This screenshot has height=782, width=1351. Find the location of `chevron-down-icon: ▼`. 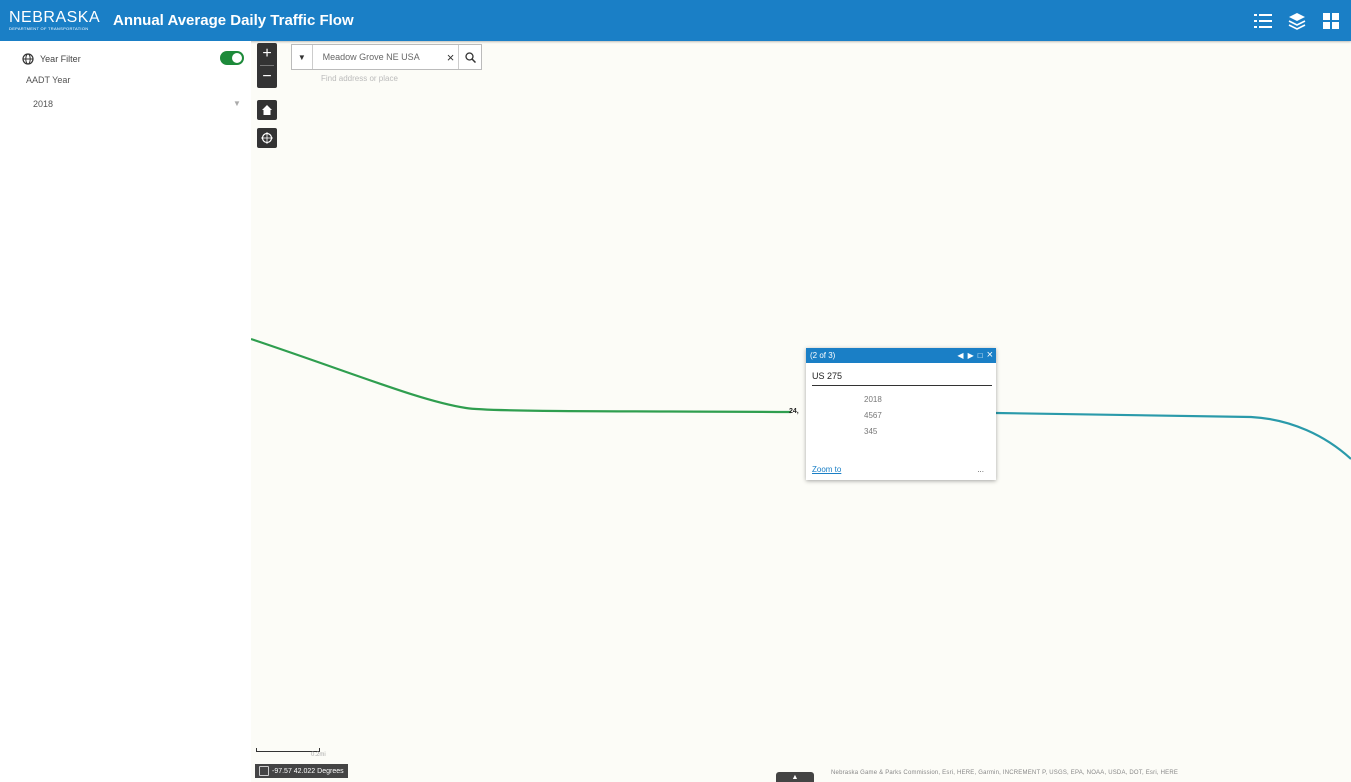

chevron-down-icon: ▼ is located at coordinates (237, 103).